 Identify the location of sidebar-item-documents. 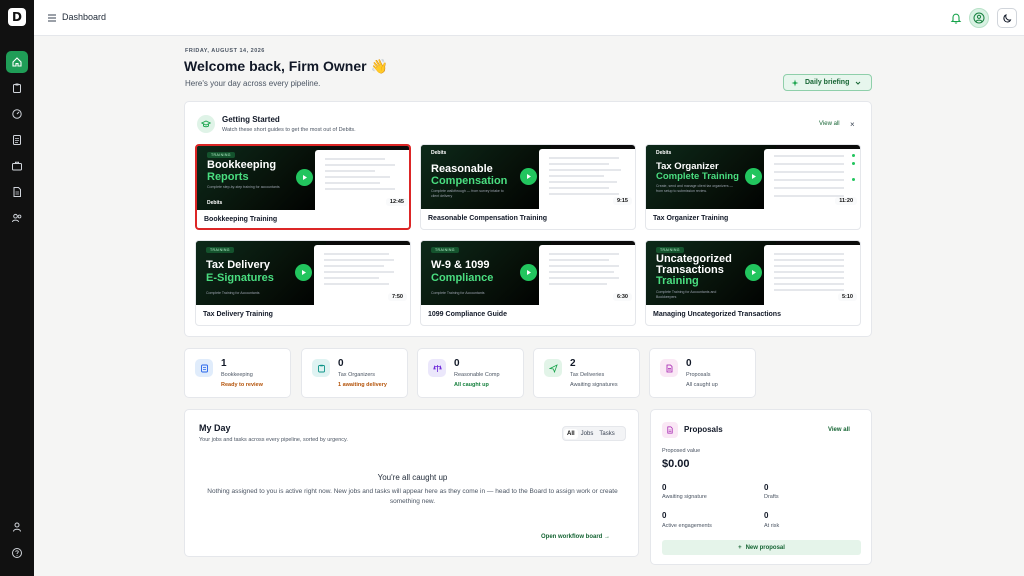
(17, 192).